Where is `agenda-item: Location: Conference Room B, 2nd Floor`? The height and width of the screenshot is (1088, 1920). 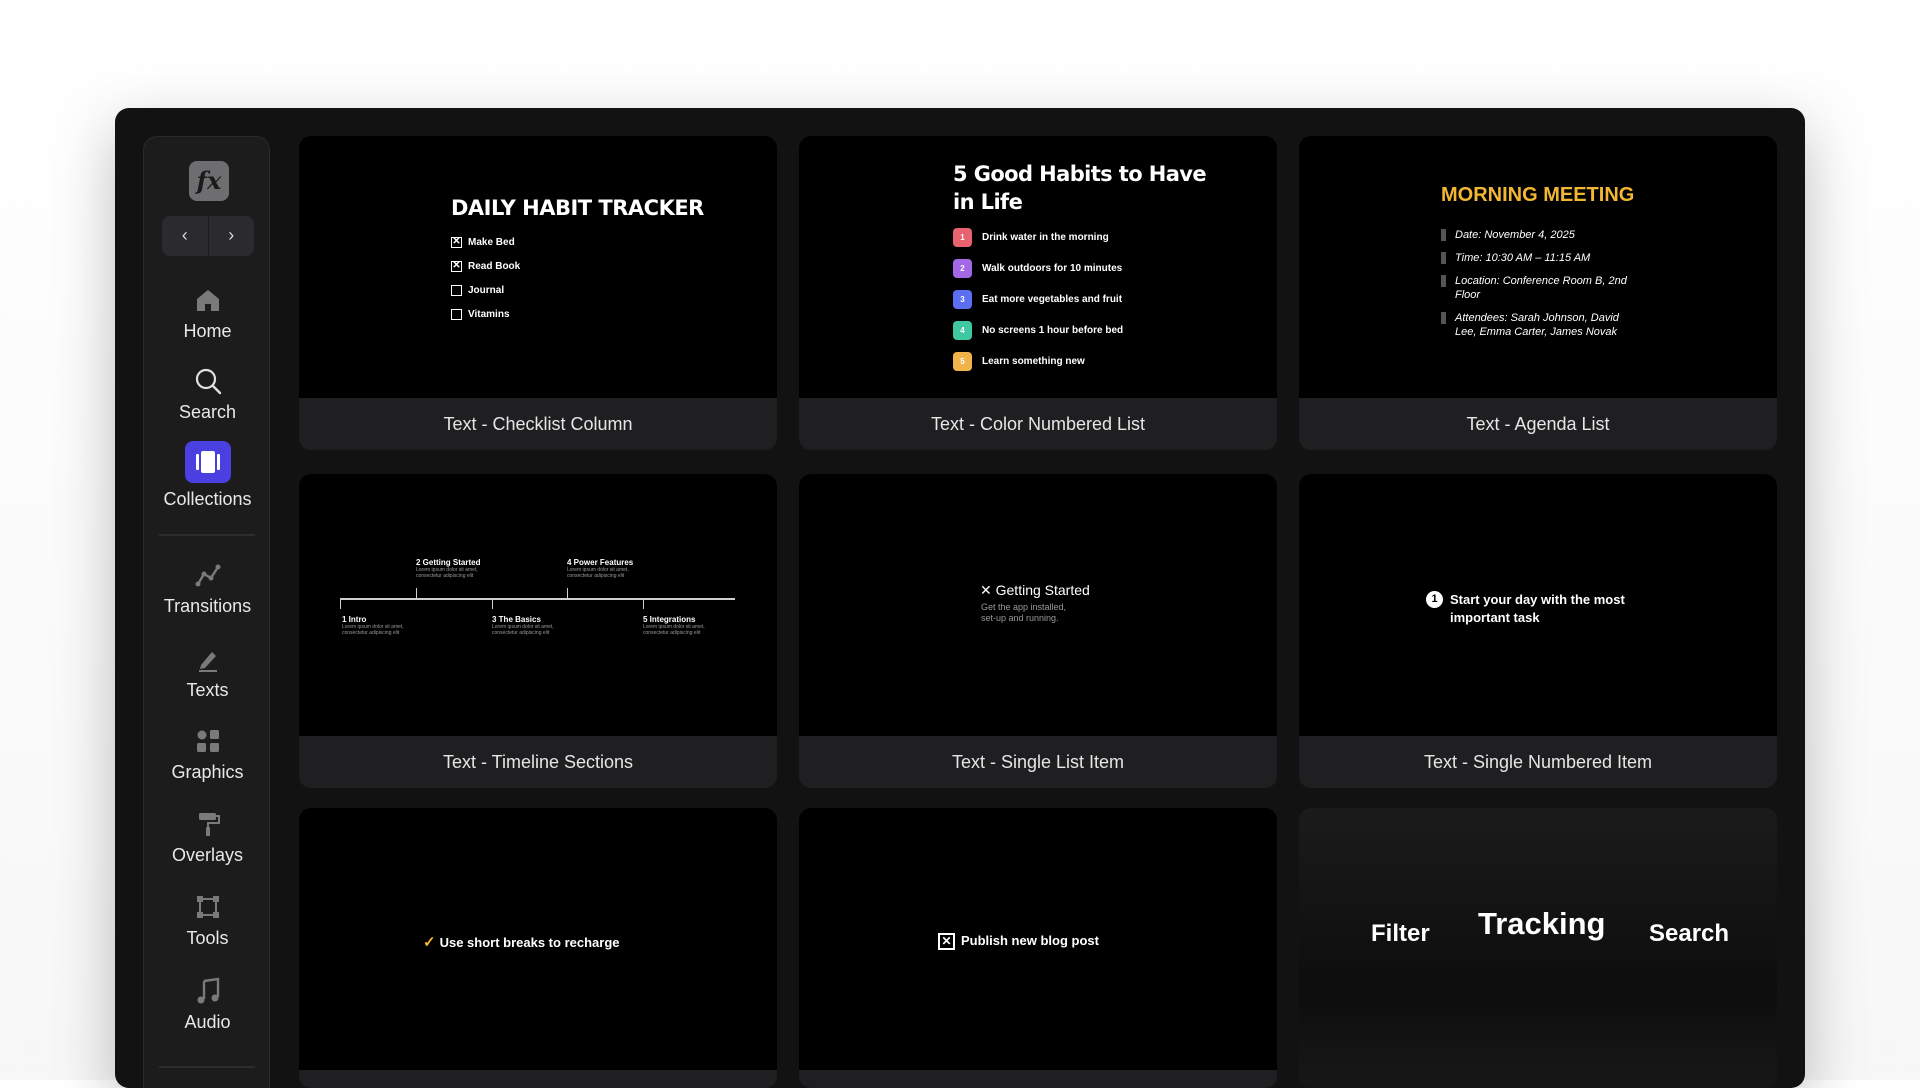
agenda-item: Location: Conference Room B, 2nd Floor is located at coordinates (1541, 288).